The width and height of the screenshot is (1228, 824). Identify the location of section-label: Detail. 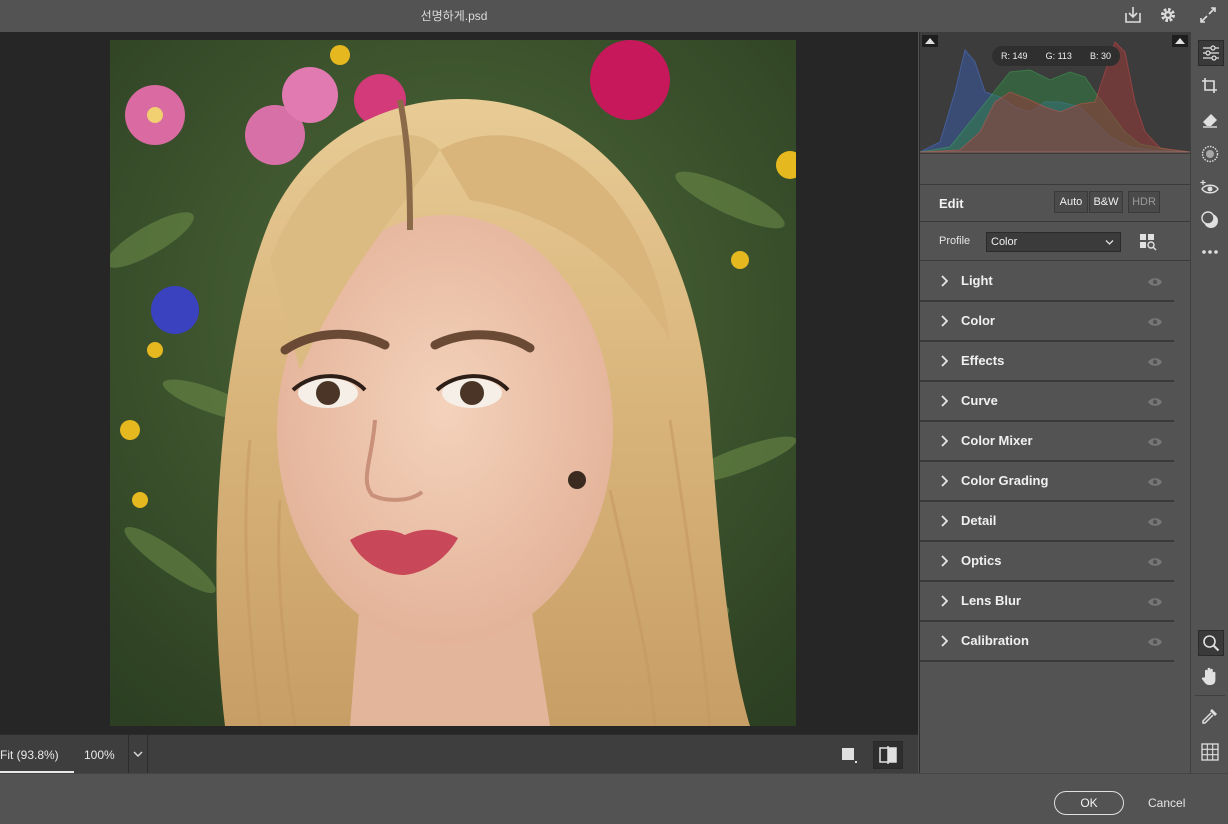
(979, 520).